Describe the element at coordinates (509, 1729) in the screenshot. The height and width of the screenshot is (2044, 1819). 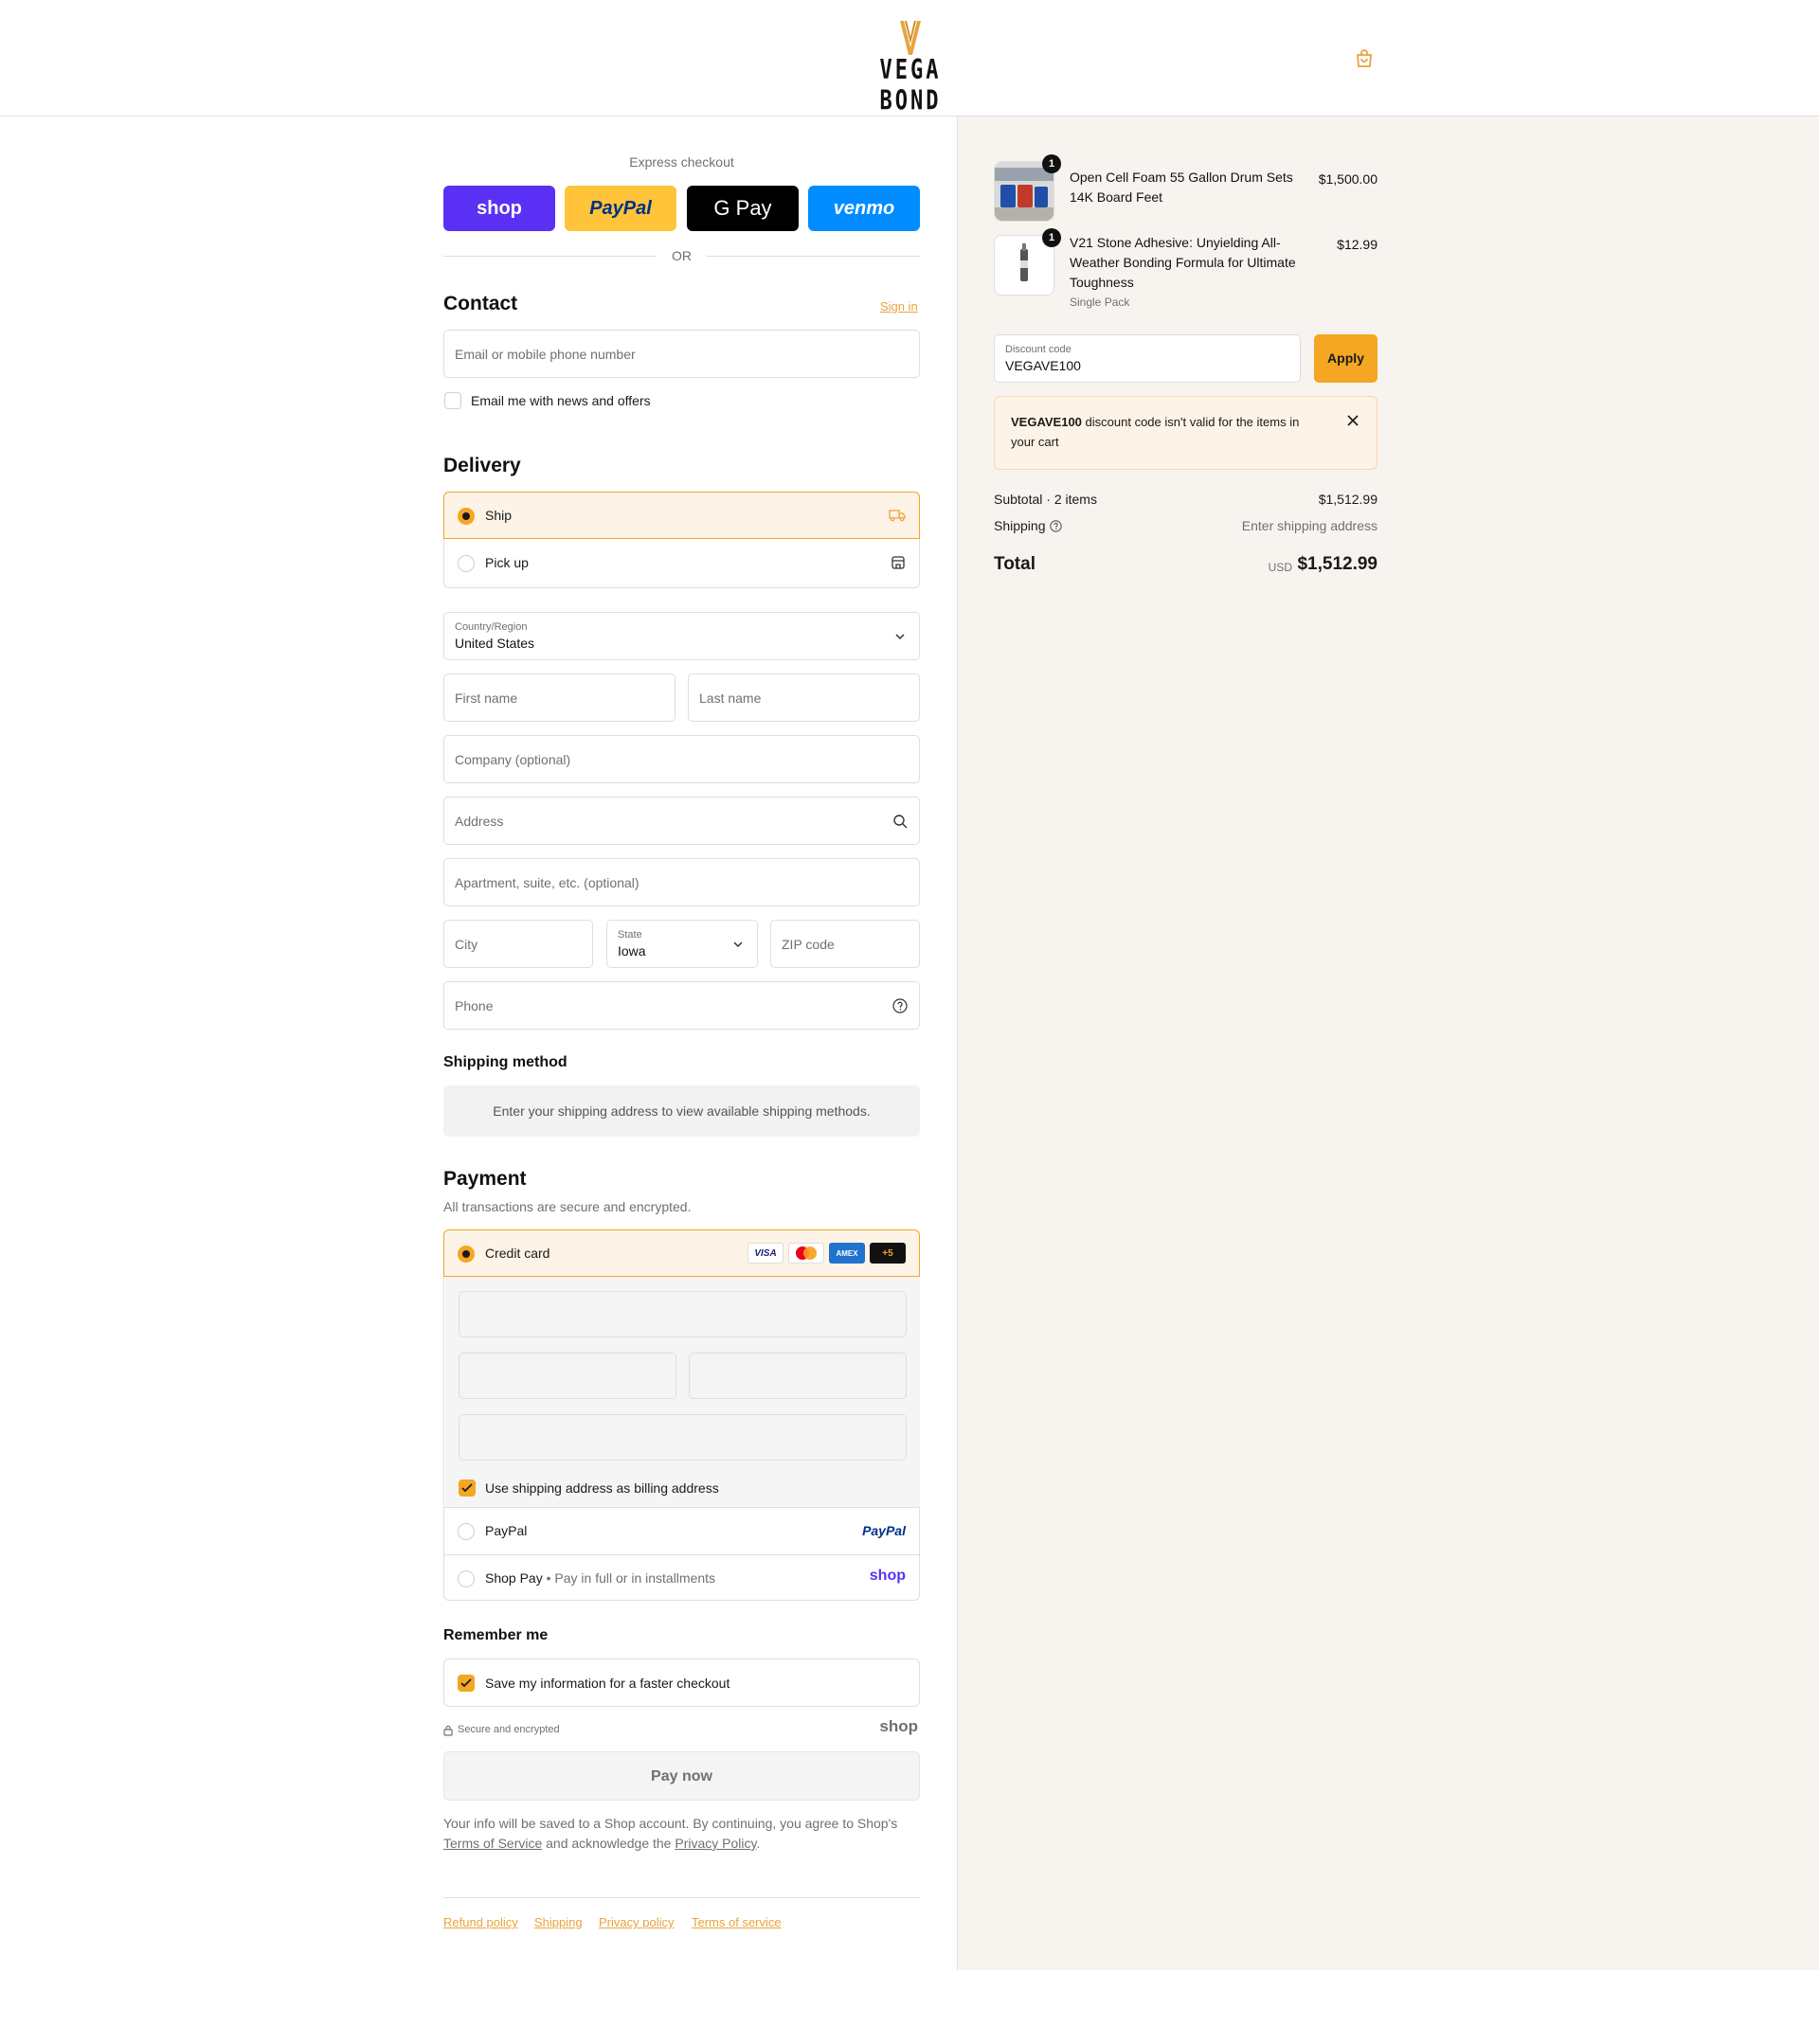
I see `secure-label: Secure and encrypted` at that location.